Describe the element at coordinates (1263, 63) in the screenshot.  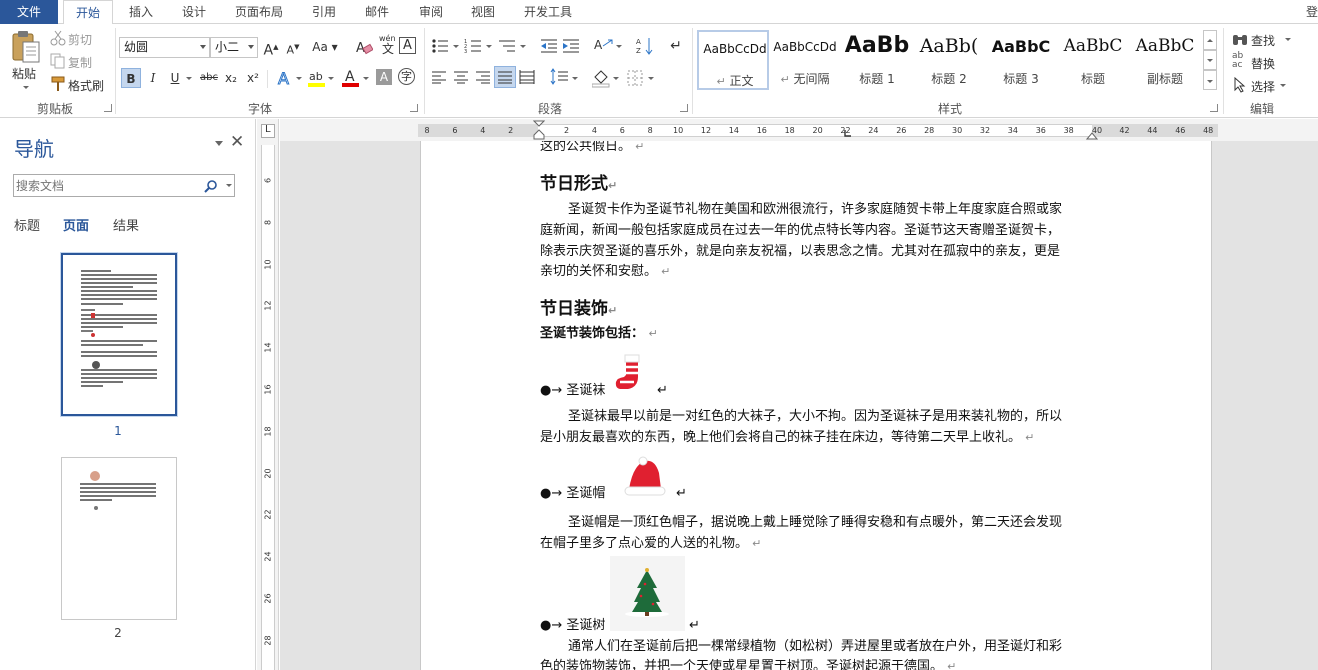
I see `replace-button: 替换` at that location.